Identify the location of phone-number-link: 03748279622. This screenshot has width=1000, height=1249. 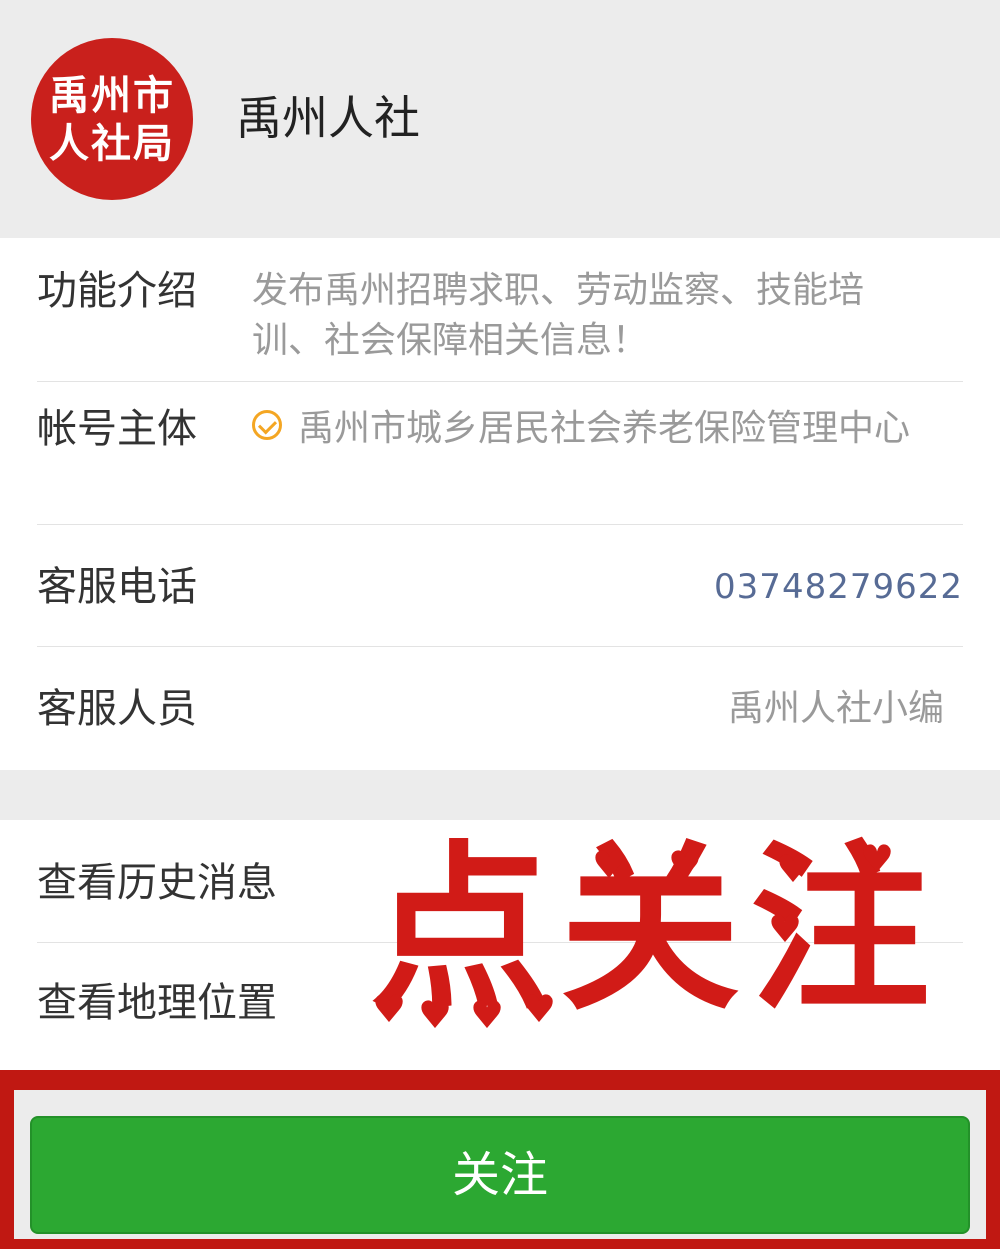
(838, 587).